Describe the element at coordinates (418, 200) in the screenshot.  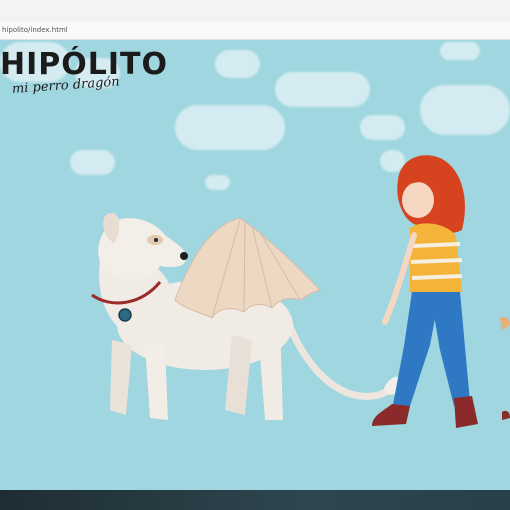
I see `girl-face` at that location.